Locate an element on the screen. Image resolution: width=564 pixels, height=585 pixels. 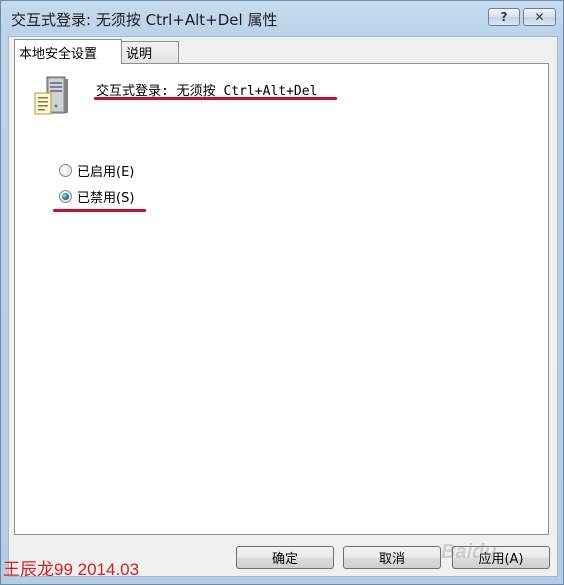
server-document-icon is located at coordinates (51, 95).